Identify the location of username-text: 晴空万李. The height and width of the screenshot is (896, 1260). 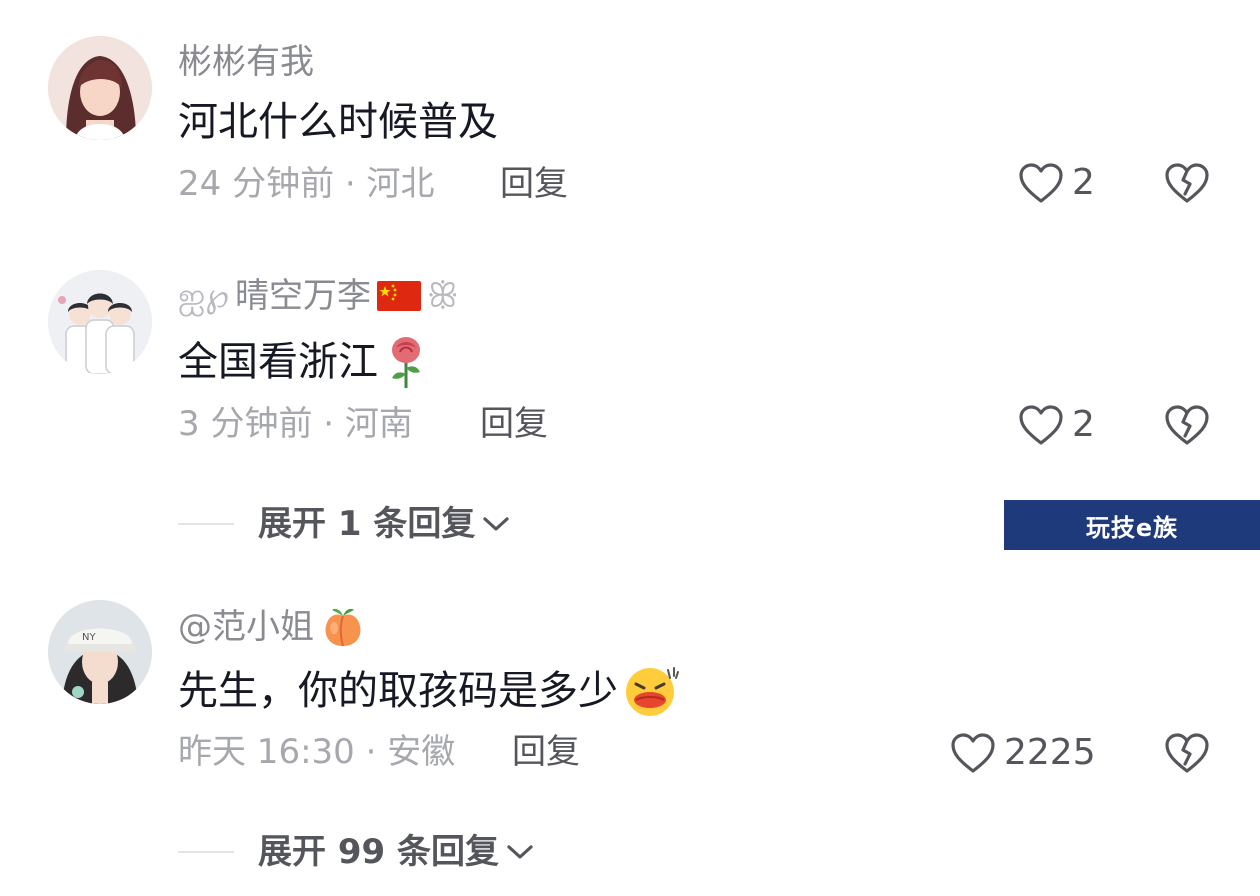
(303, 296).